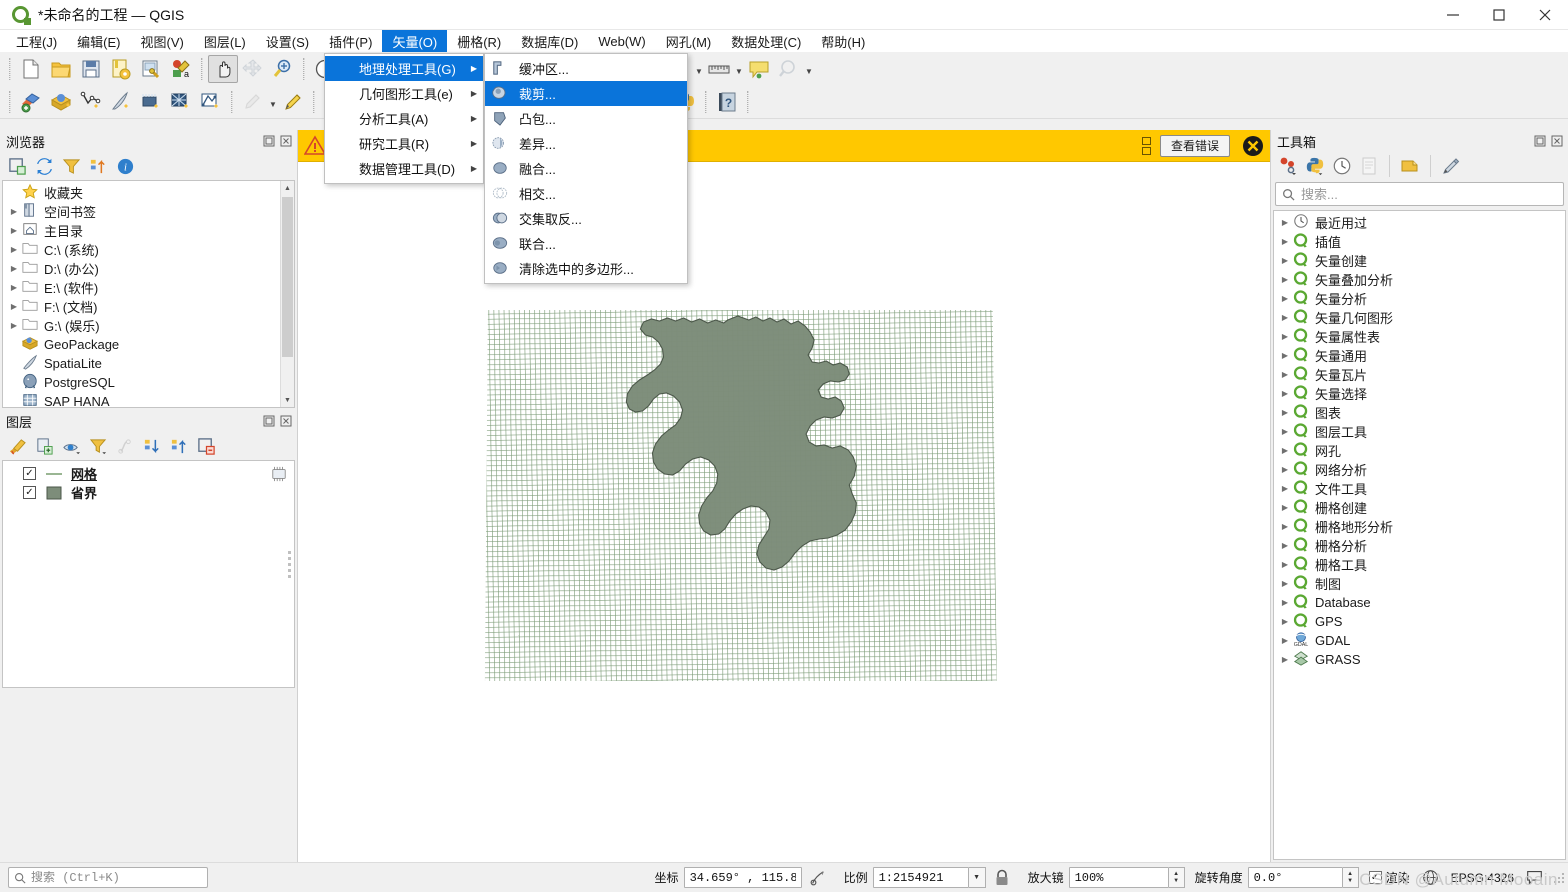  Describe the element at coordinates (98, 446) in the screenshot. I see `filter-legend-icon` at that location.